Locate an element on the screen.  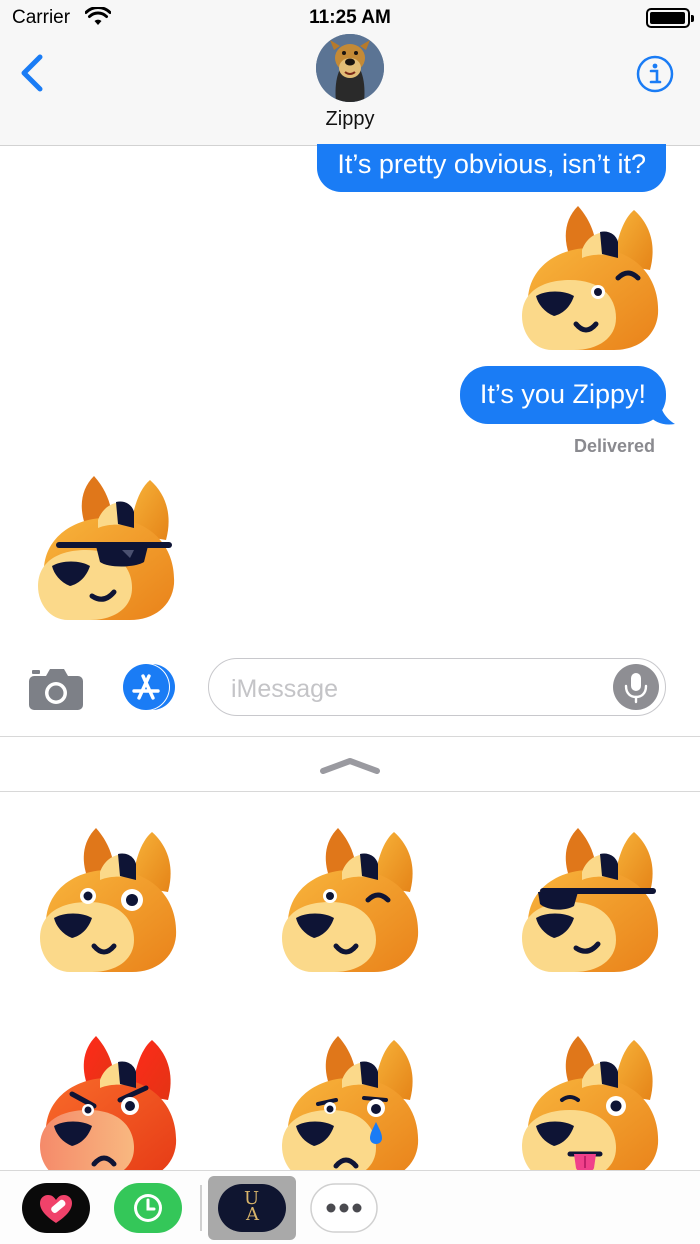
info-icon is located at coordinates (655, 74).